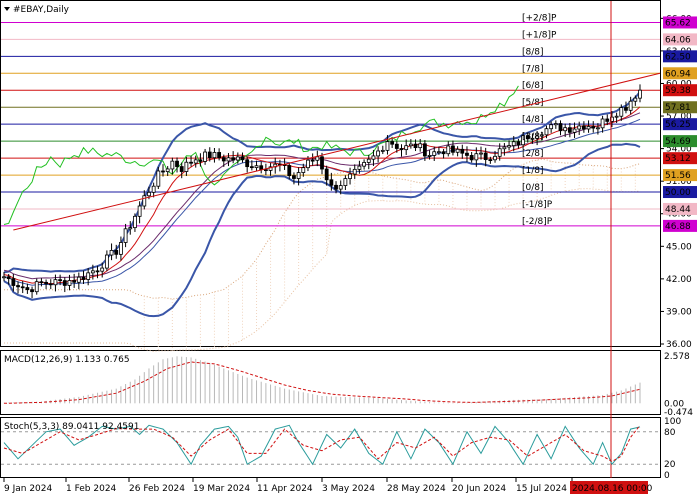 Image resolution: width=700 pixels, height=500 pixels. Describe the element at coordinates (157, 489) in the screenshot. I see `time-label: 26 Feb 2024` at that location.